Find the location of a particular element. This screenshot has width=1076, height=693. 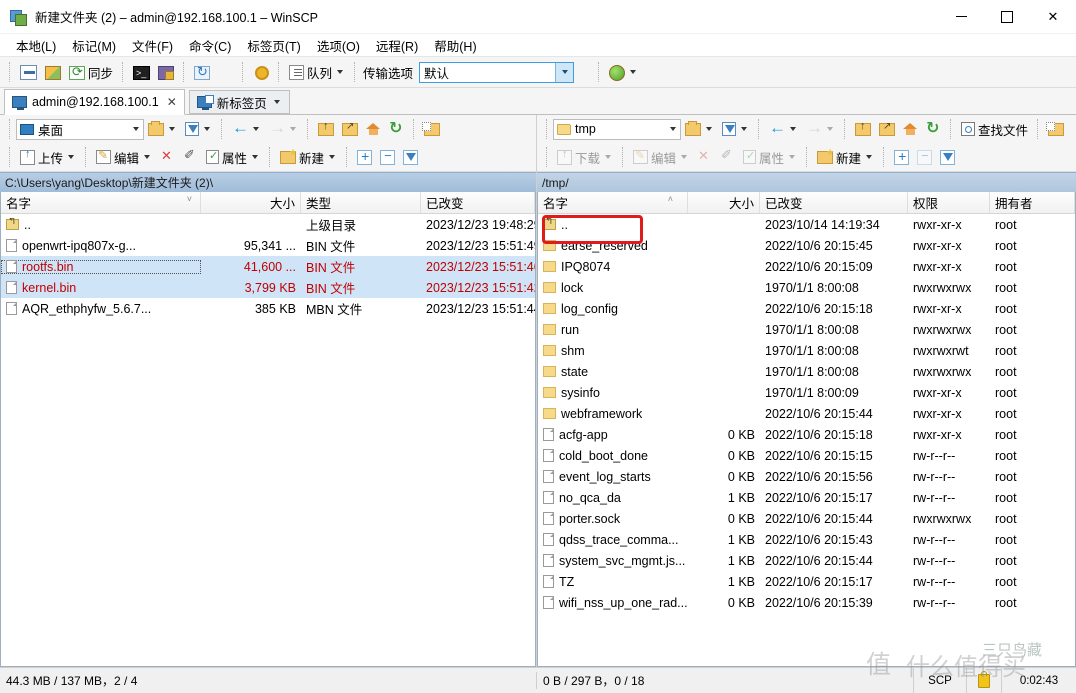

remote-new-button: 新建 is located at coordinates (845, 157).